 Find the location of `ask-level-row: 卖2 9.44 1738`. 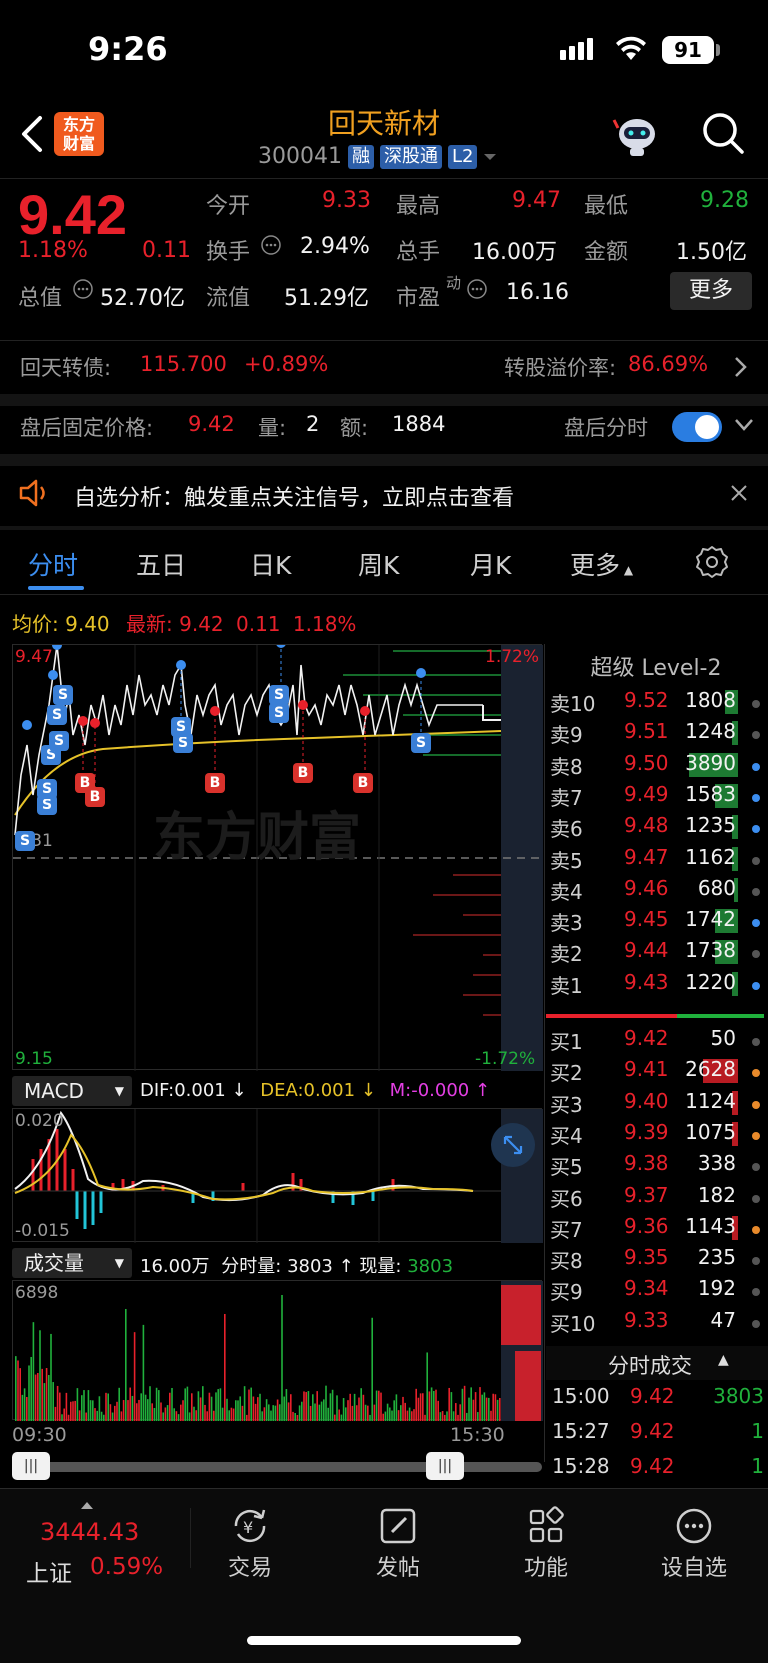

ask-level-row: 卖2 9.44 1738 is located at coordinates (658, 953).